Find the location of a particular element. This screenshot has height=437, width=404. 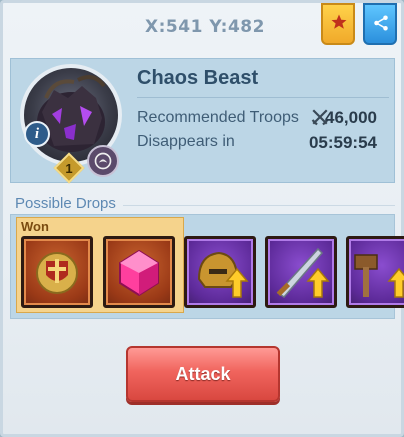

disappears-timer: 05:59:54 is located at coordinates (342, 142).